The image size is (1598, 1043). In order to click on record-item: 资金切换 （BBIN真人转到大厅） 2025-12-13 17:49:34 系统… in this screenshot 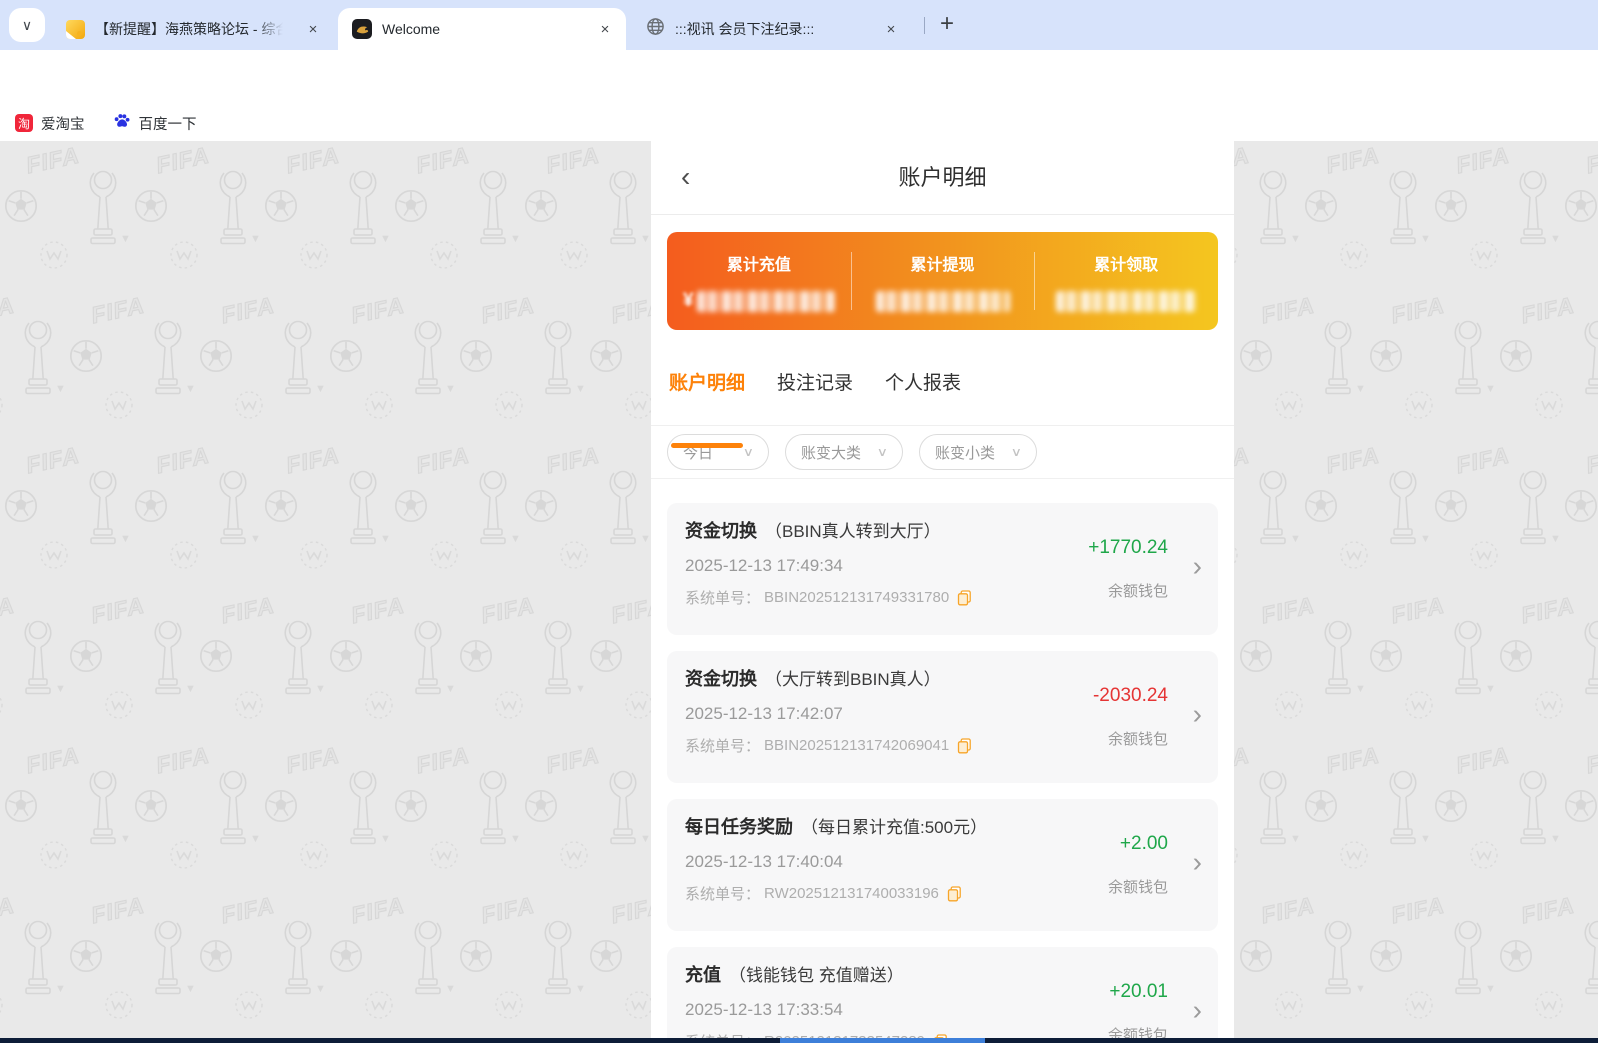, I will do `click(942, 569)`.